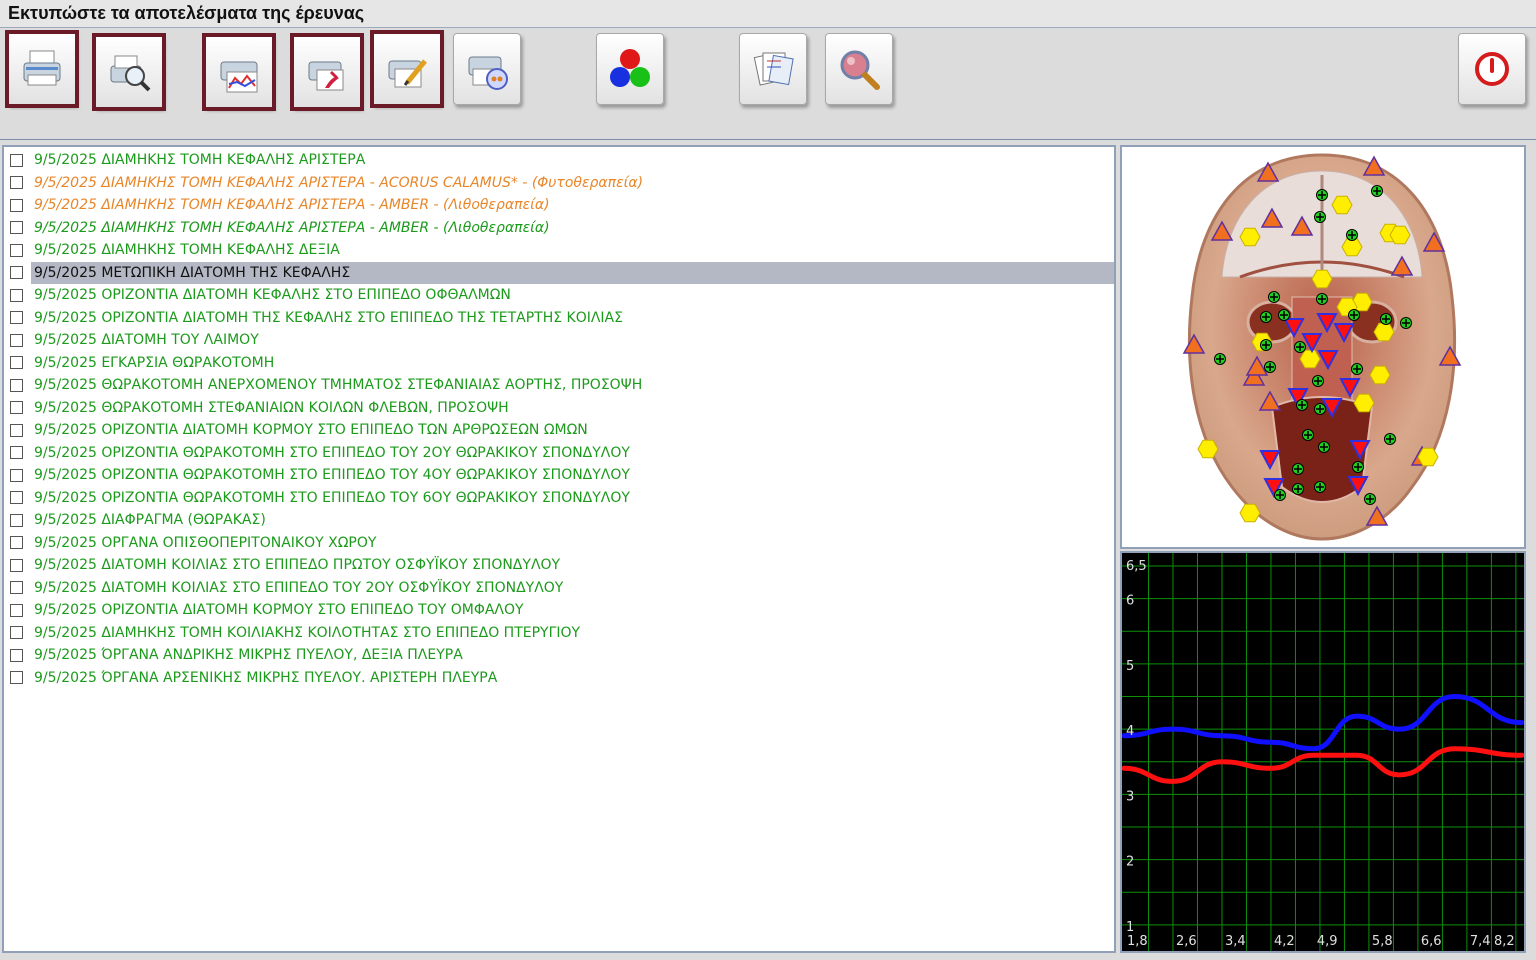 This screenshot has width=1536, height=960. What do you see at coordinates (1480, 941) in the screenshot?
I see `x-tick-label: 7,4` at bounding box center [1480, 941].